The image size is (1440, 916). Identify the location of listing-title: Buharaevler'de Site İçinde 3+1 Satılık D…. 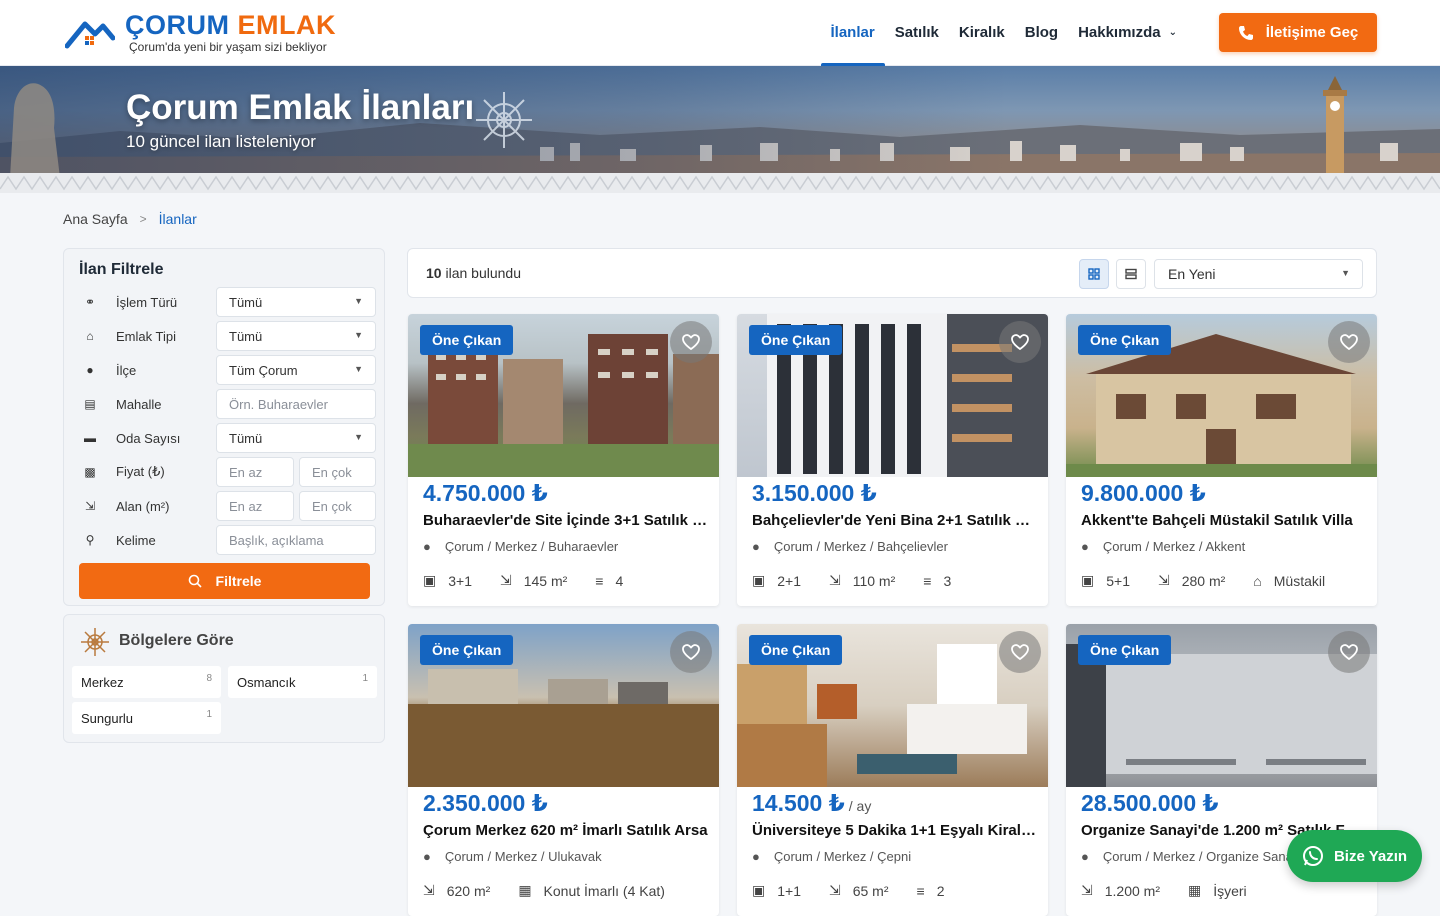
(565, 520).